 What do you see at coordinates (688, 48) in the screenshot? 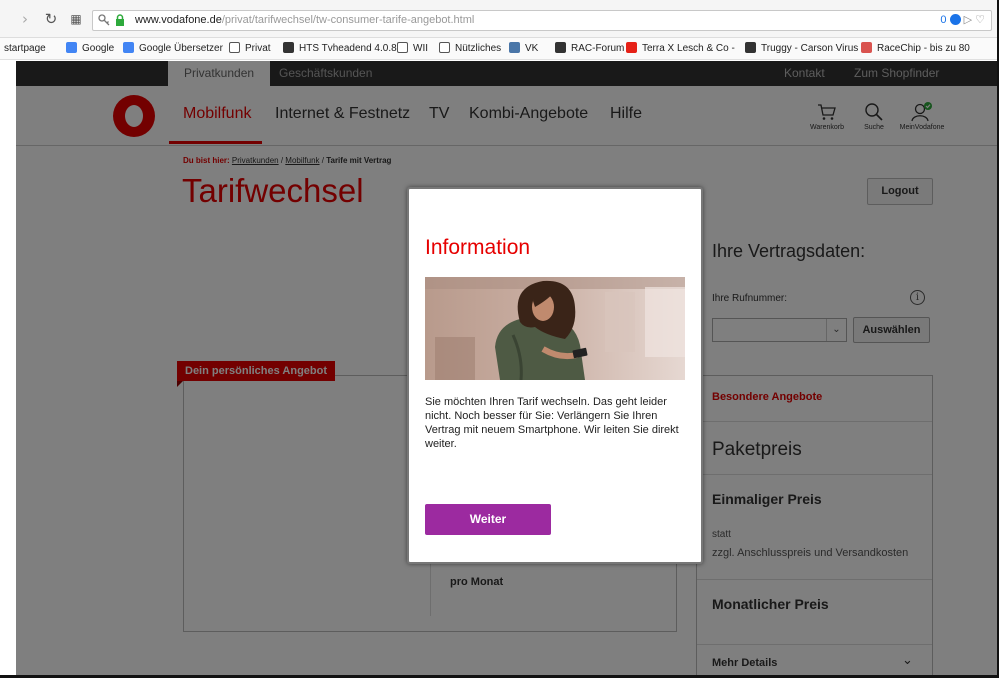
I see `bookmark-label: Terra X Lesch & Co -` at bounding box center [688, 48].